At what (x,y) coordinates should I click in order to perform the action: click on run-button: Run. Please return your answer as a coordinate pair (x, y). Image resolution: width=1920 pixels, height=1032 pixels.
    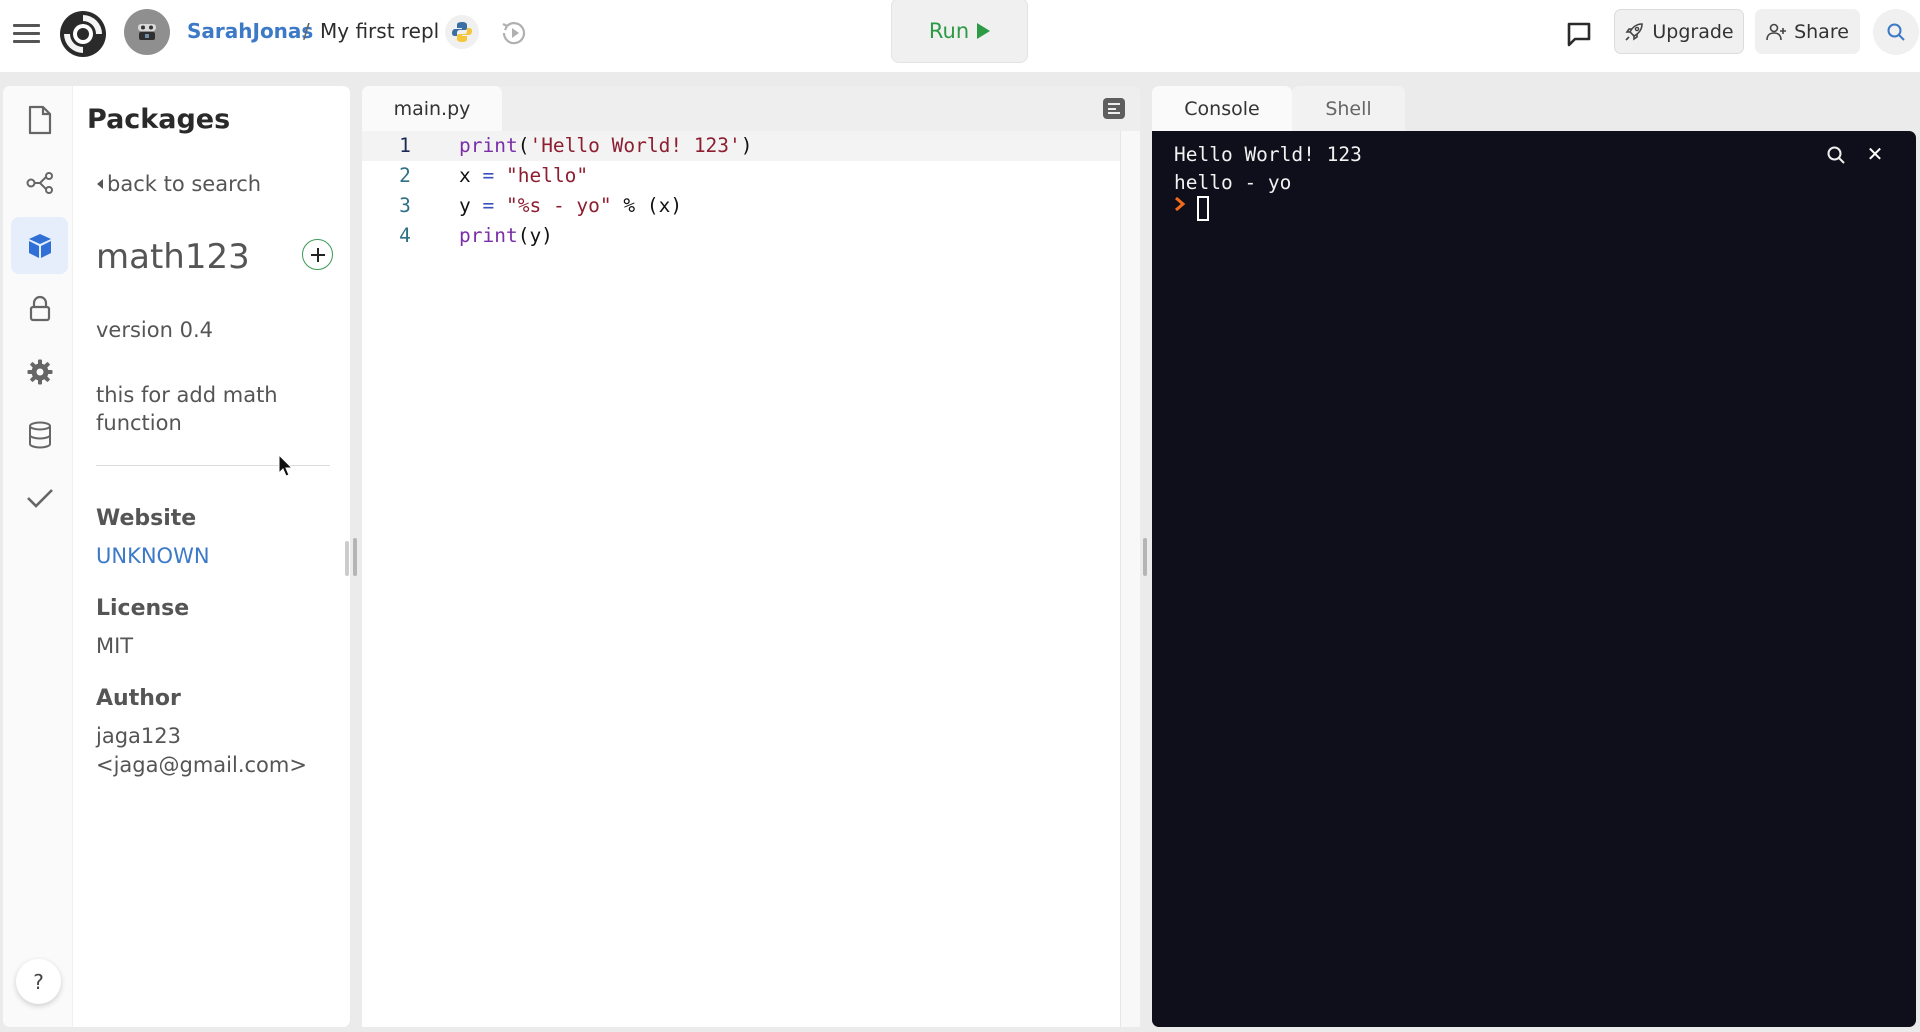
    Looking at the image, I should click on (959, 31).